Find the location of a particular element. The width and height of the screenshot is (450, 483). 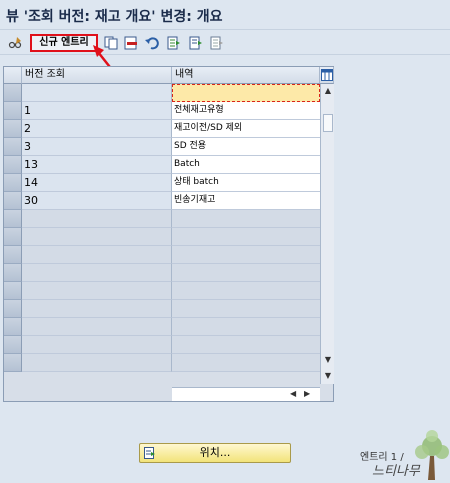

scroll-down-icon: ▼ is located at coordinates (328, 360).